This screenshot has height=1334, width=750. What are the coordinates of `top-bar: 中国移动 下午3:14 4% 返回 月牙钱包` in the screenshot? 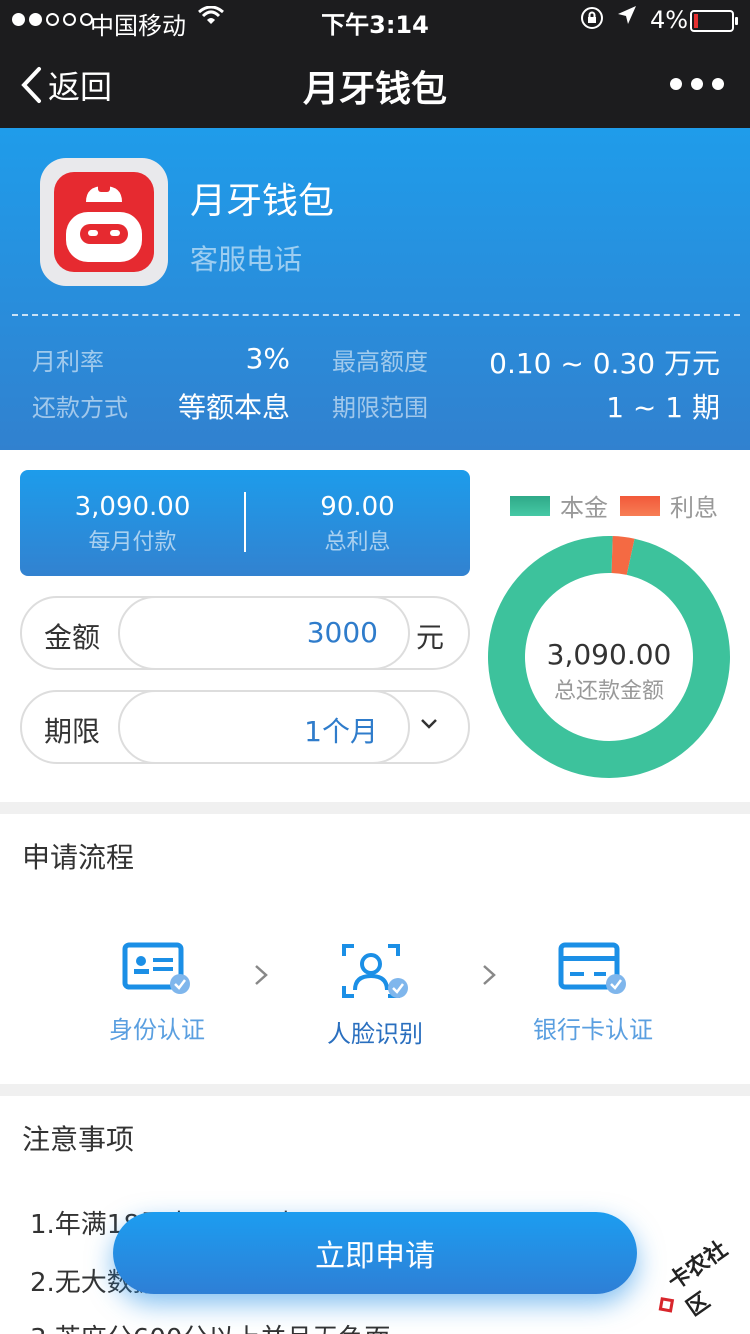 It's located at (375, 64).